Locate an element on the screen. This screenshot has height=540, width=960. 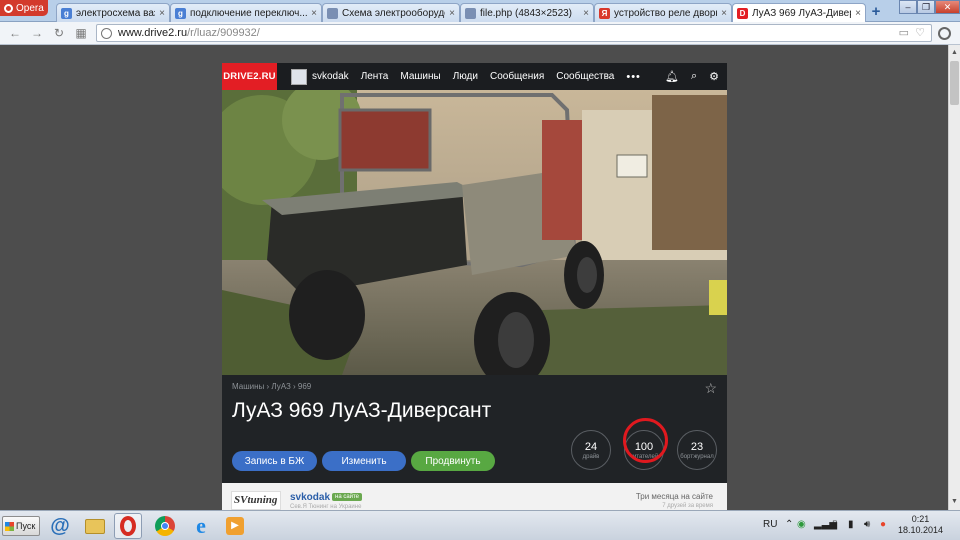
device-icon: ▯ is located at coordinates (835, 524).